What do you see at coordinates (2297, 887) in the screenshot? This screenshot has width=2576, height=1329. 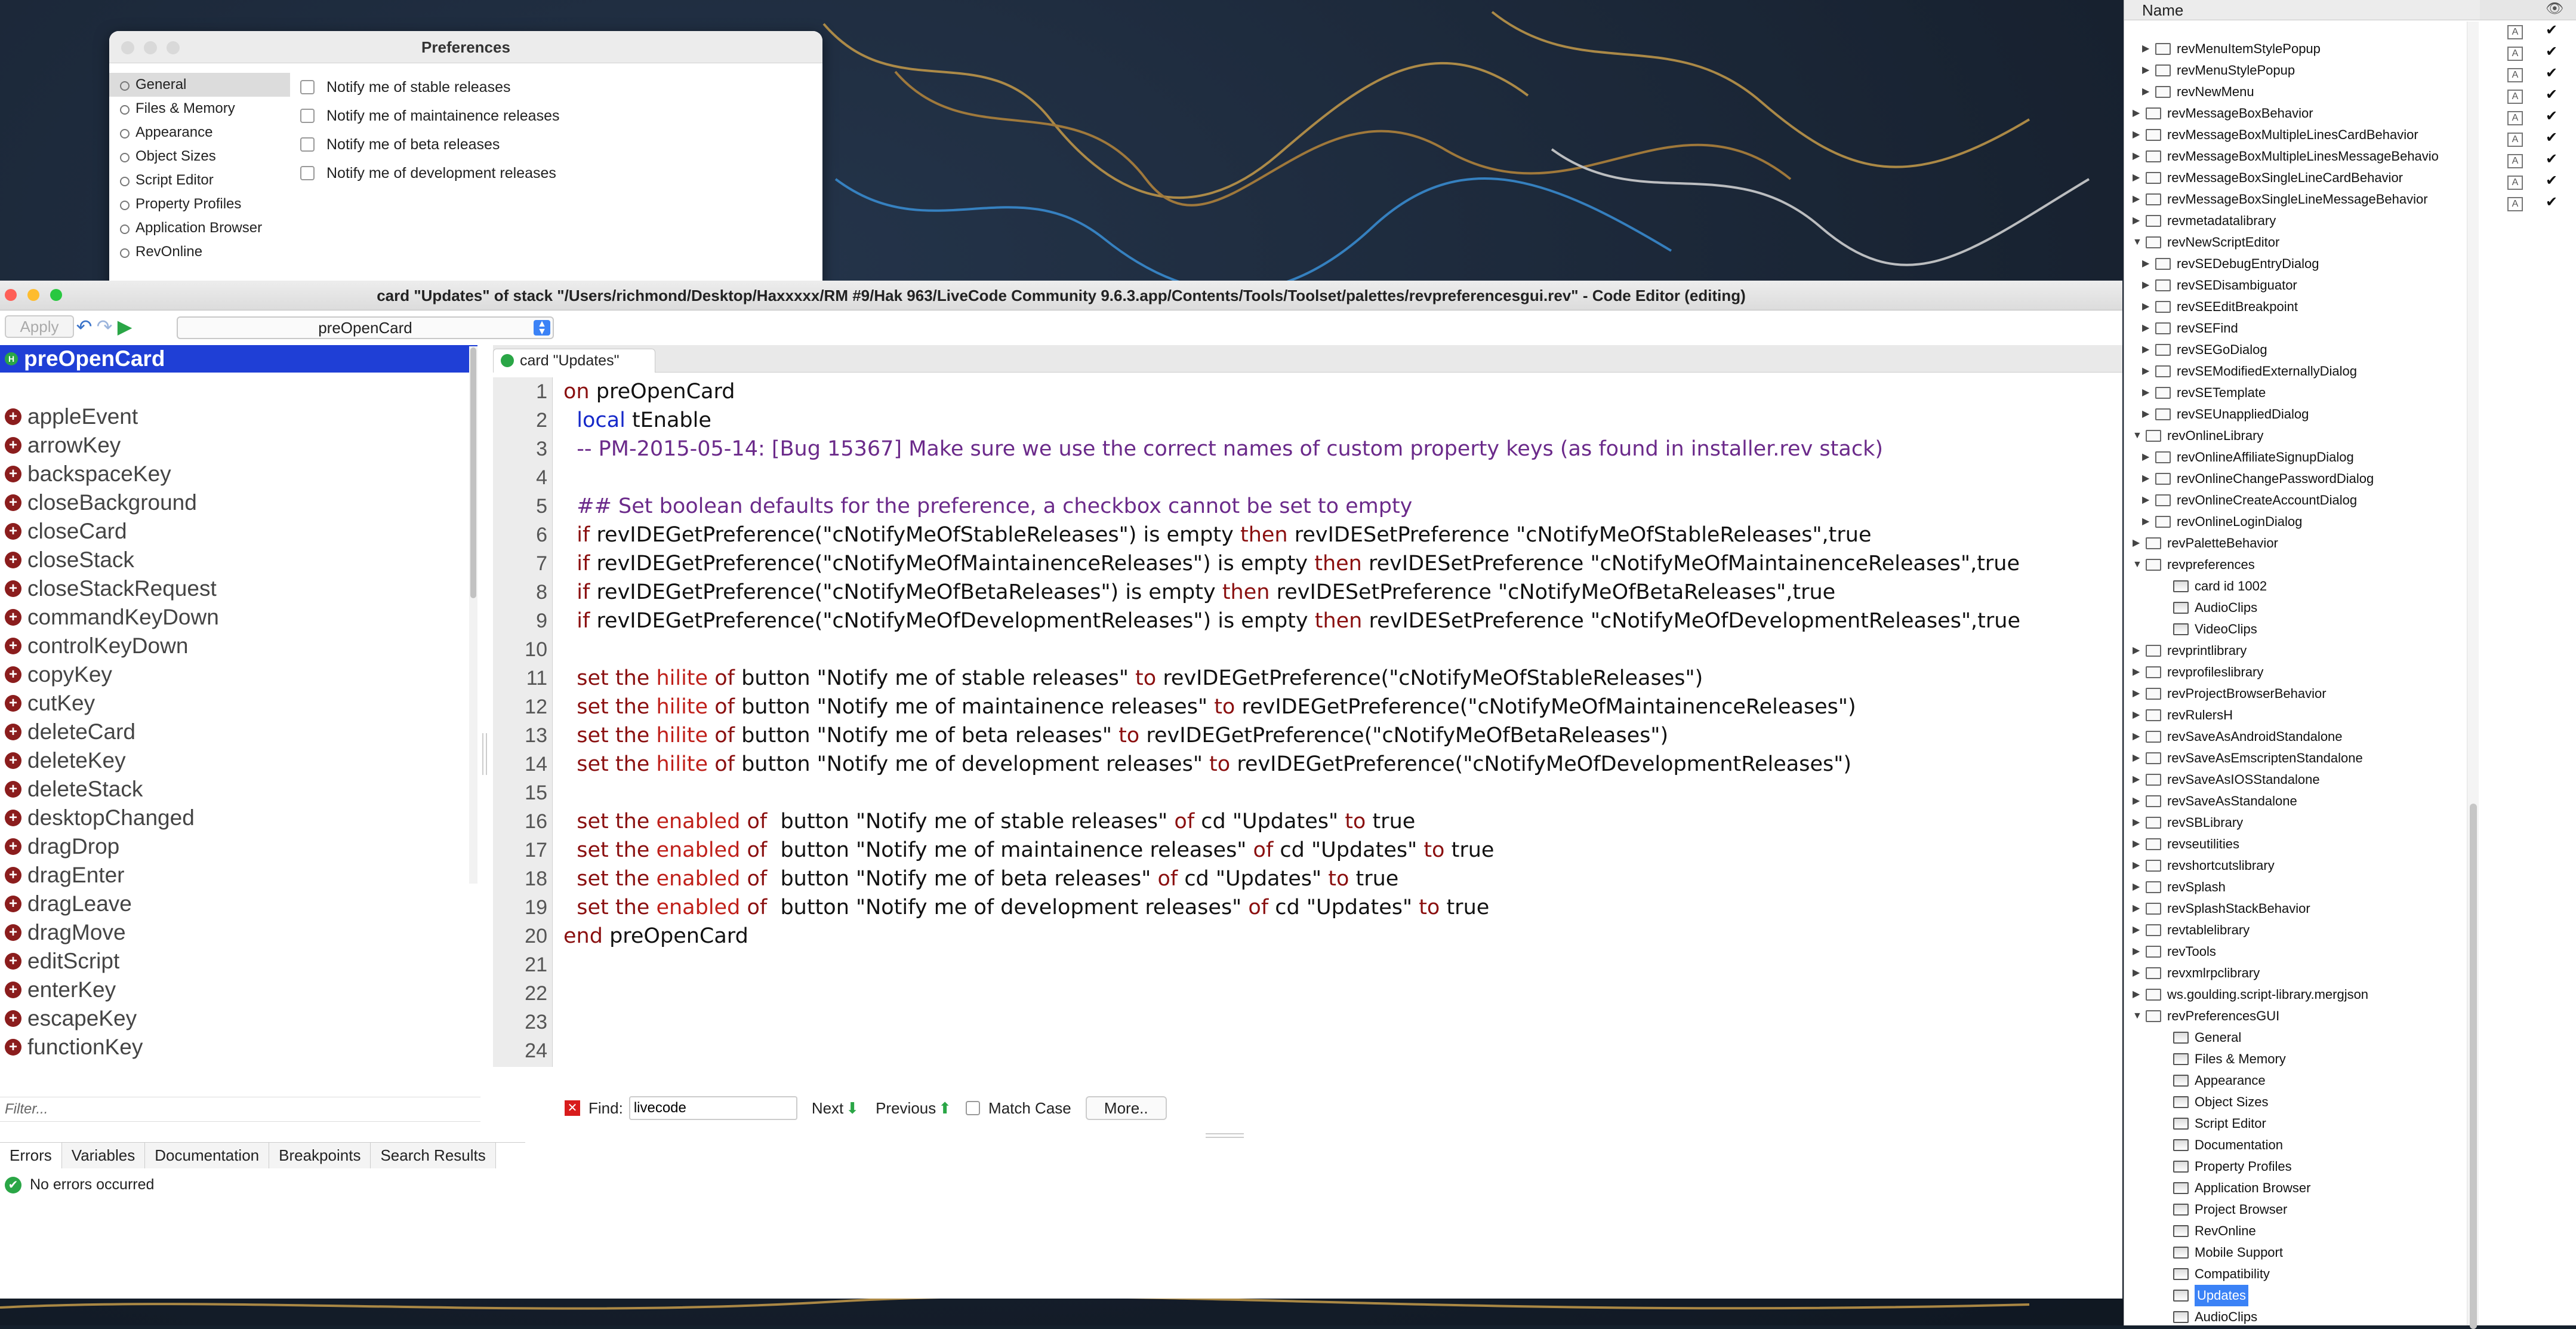 I see `tree-row: ▶ revSplash` at bounding box center [2297, 887].